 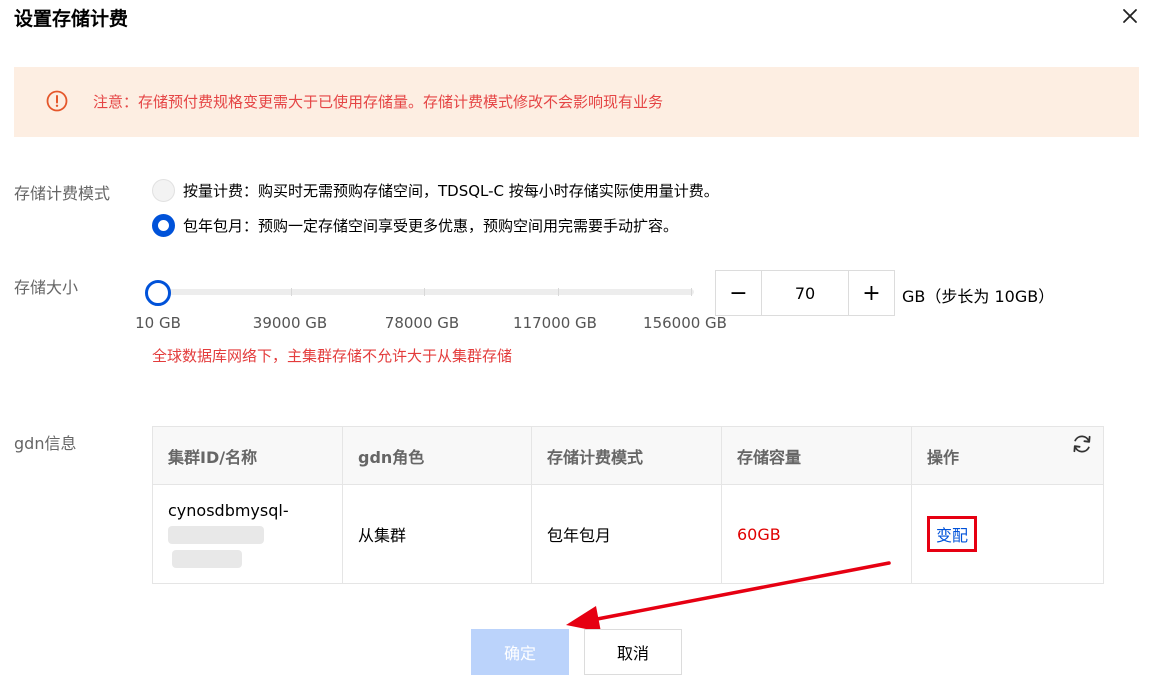 What do you see at coordinates (871, 293) in the screenshot?
I see `increment-button: +` at bounding box center [871, 293].